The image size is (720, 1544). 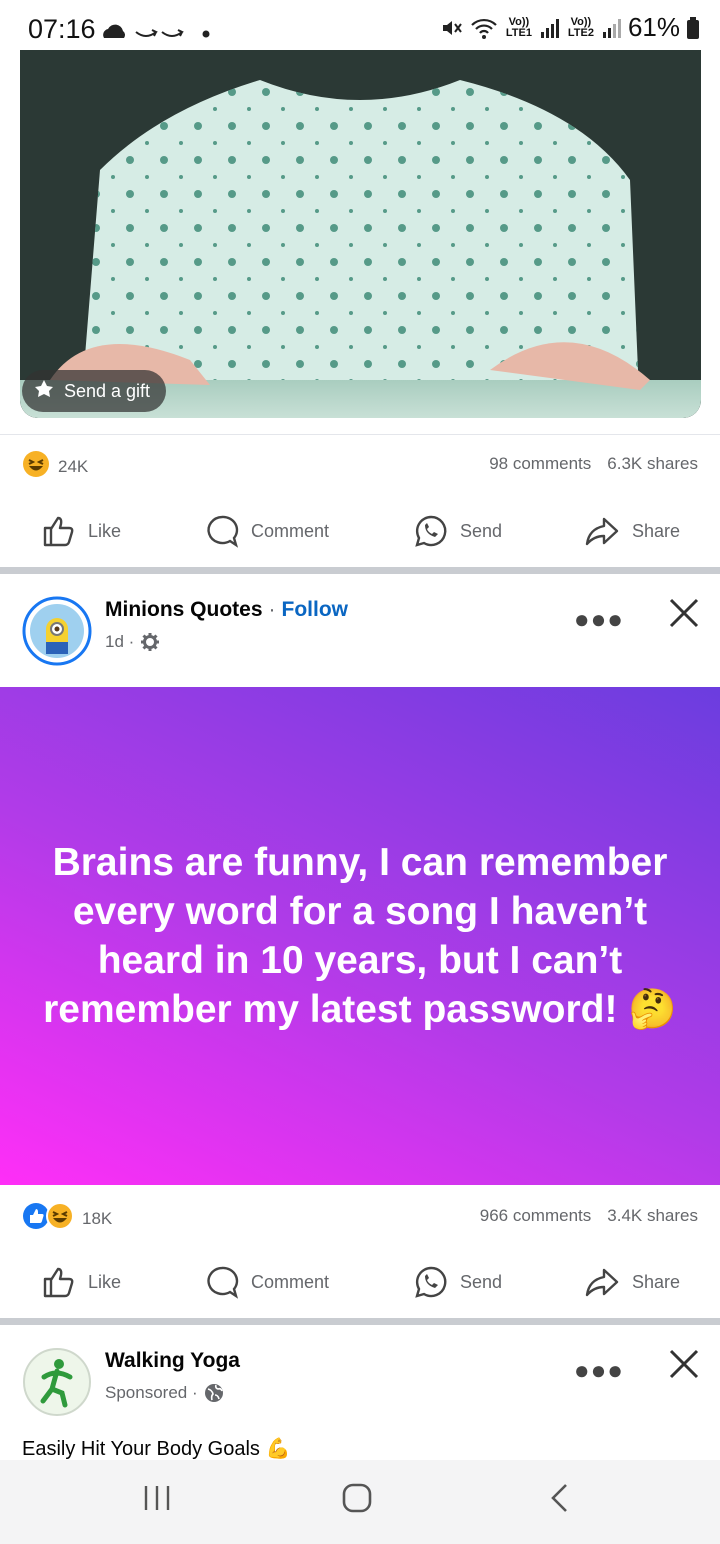 What do you see at coordinates (452, 27) in the screenshot?
I see `mute-icon` at bounding box center [452, 27].